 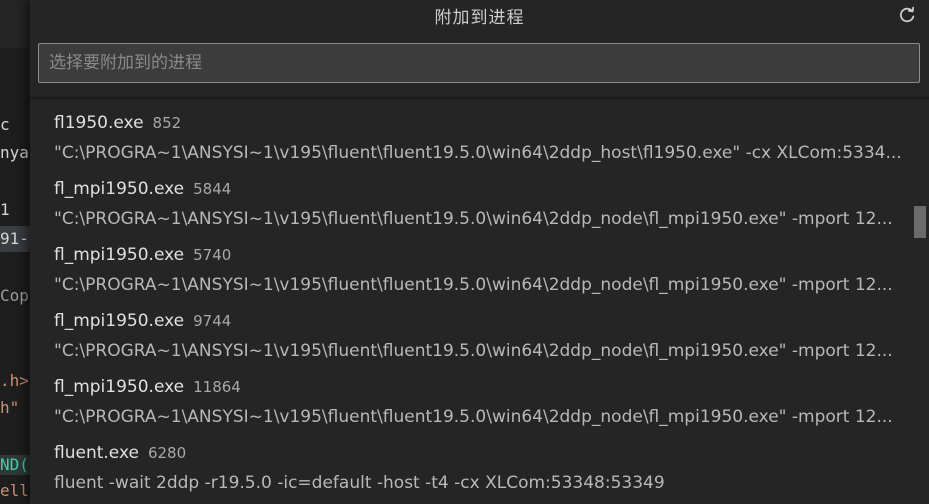 I want to click on process-search-input, so click(x=479, y=63).